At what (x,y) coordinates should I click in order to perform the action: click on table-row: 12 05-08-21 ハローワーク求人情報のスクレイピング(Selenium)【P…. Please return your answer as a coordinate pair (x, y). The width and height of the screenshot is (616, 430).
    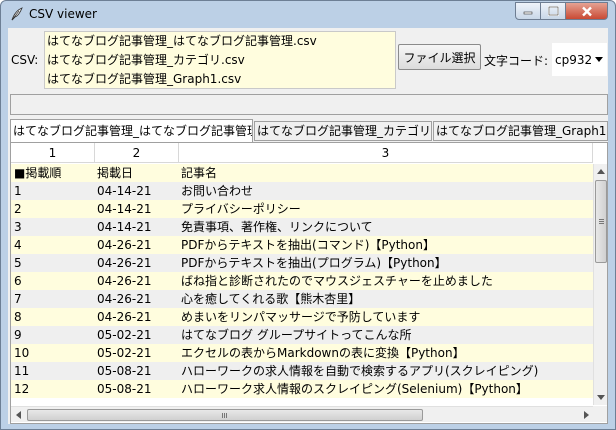
    Looking at the image, I should click on (302, 389).